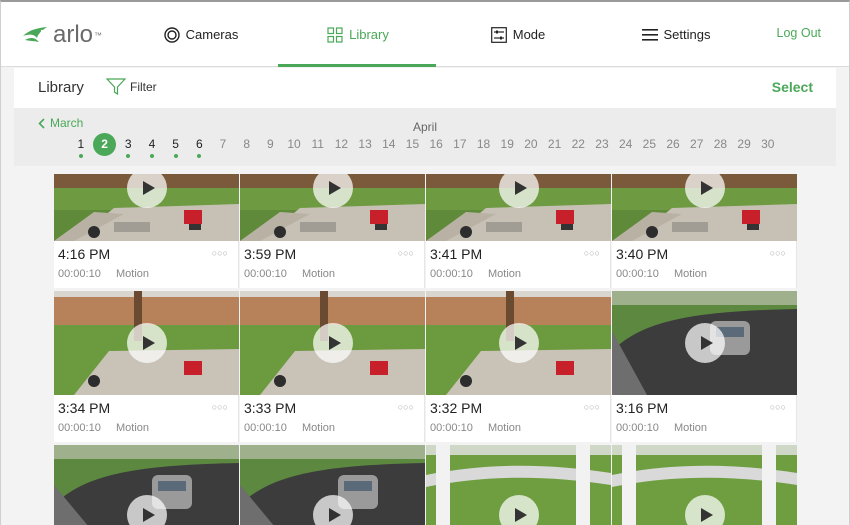 This screenshot has width=850, height=525. I want to click on day-28: 28, so click(721, 147).